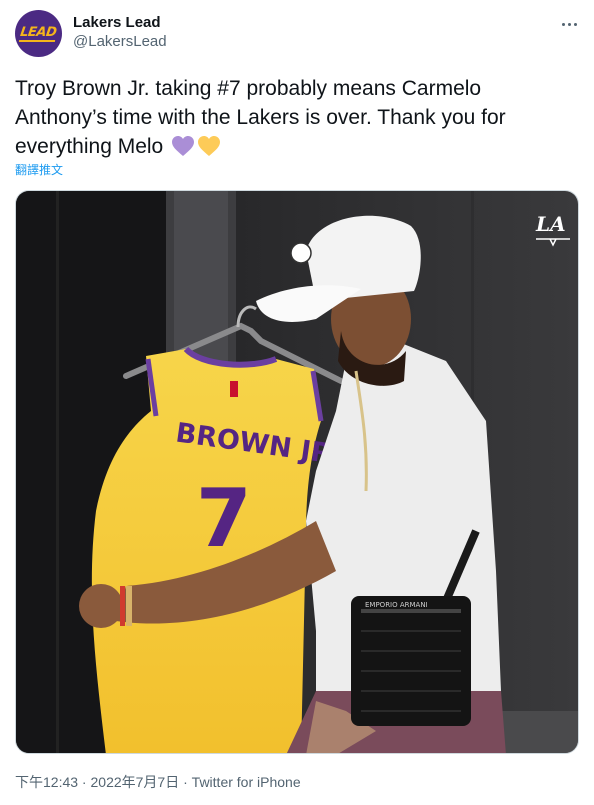 The image size is (594, 805). I want to click on tweet-meta: 下午12:43 · 2022年7月7日 · Twitter for iPhone, so click(158, 782).